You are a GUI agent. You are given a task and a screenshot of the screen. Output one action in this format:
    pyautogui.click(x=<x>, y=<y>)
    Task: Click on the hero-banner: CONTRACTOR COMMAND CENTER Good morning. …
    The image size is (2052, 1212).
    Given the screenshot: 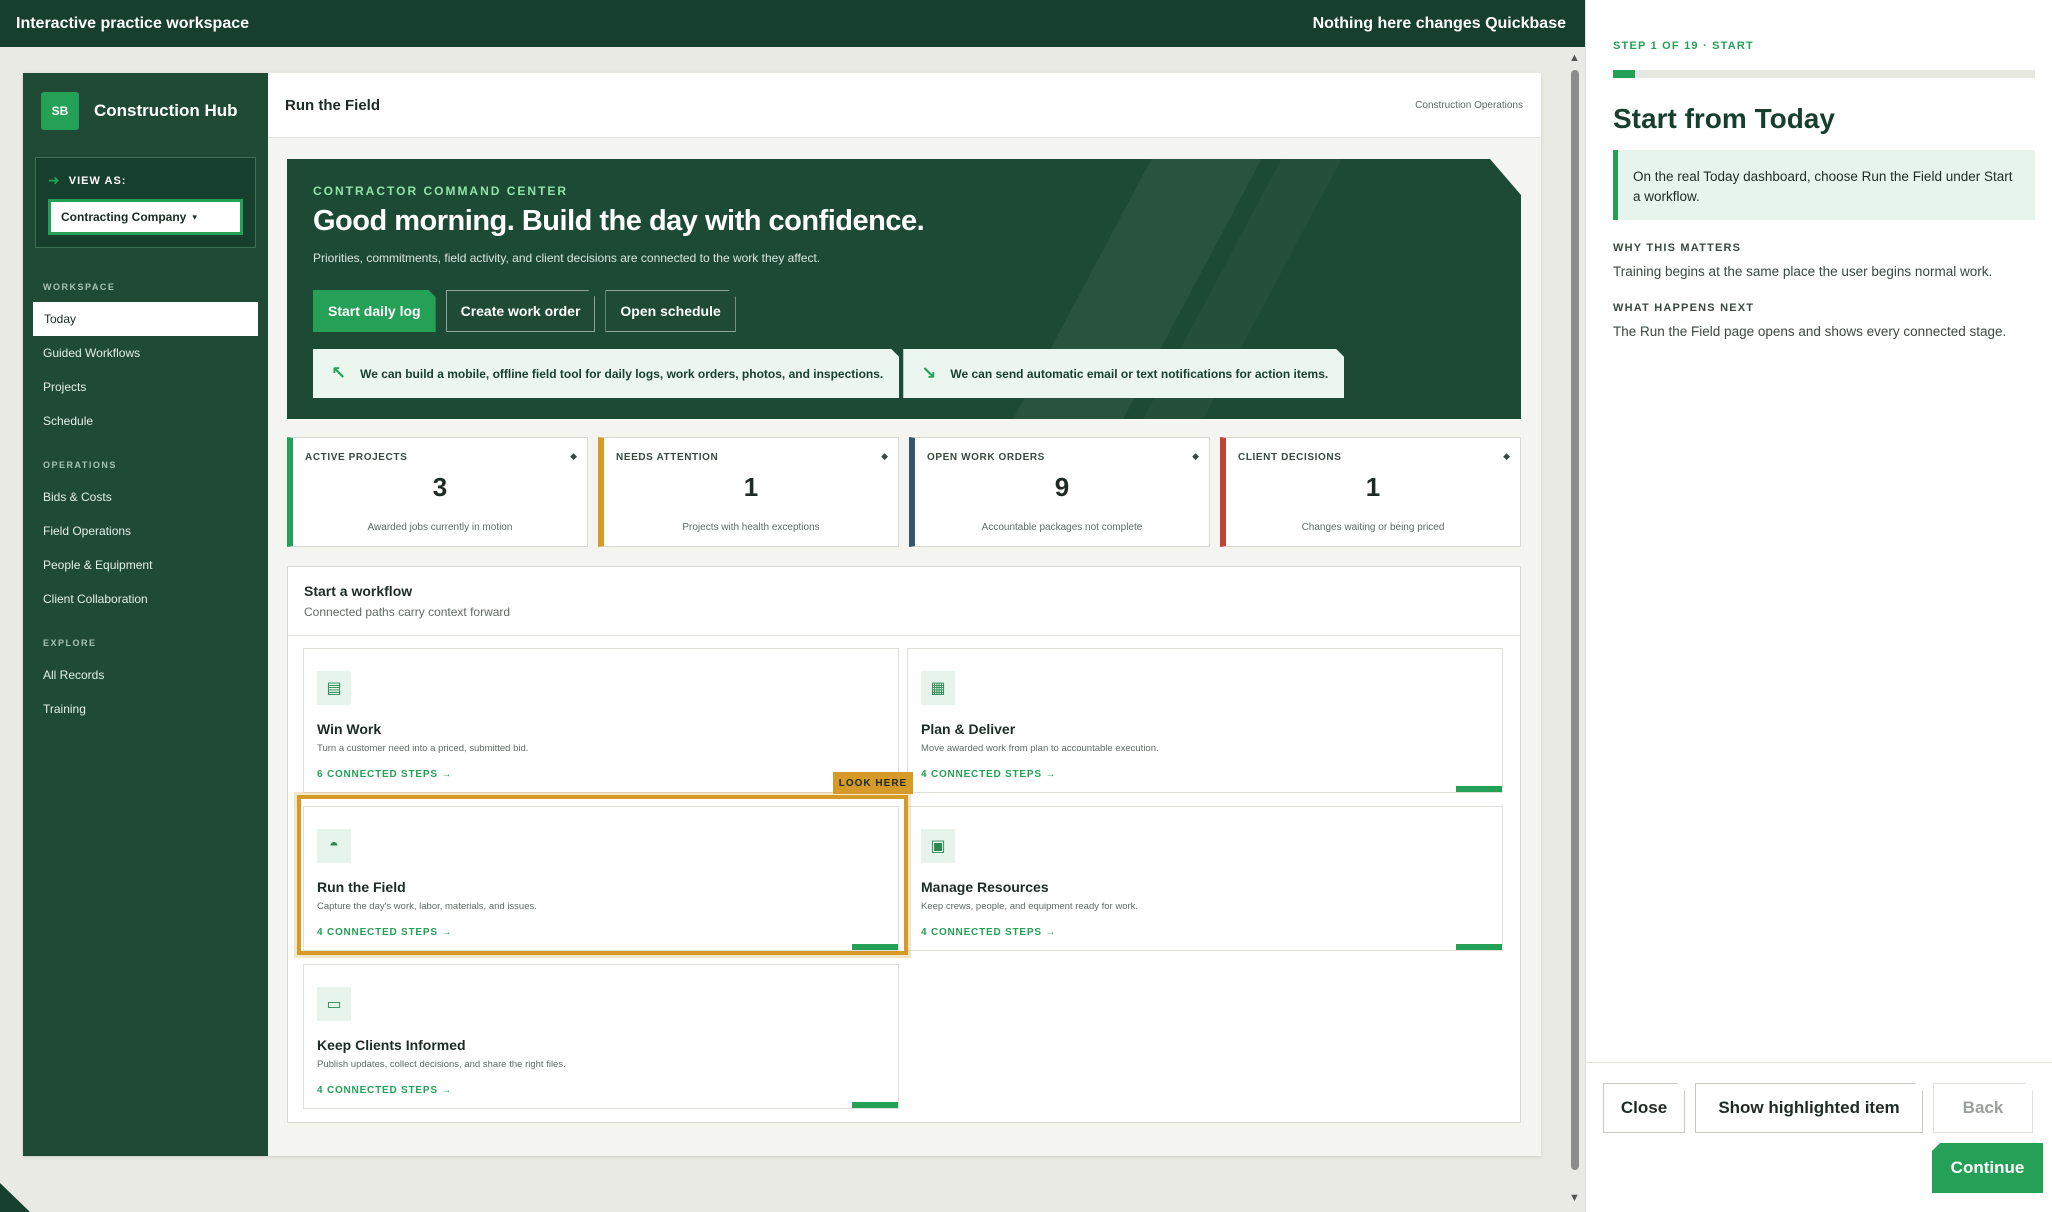 What is the action you would take?
    pyautogui.click(x=904, y=289)
    